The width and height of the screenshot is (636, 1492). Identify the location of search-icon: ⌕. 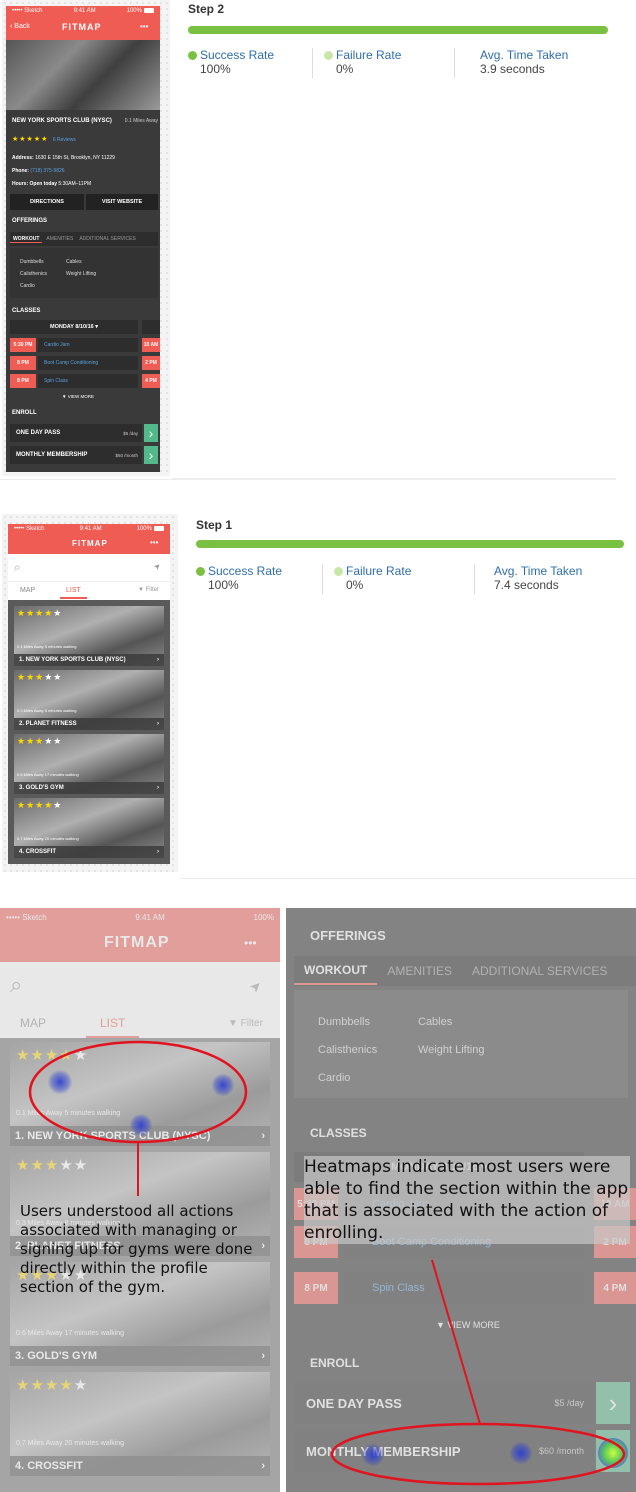
(17, 567).